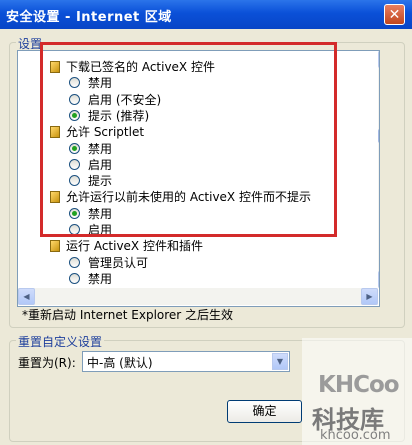  What do you see at coordinates (355, 435) in the screenshot?
I see `watermark-url: khcoo.com` at bounding box center [355, 435].